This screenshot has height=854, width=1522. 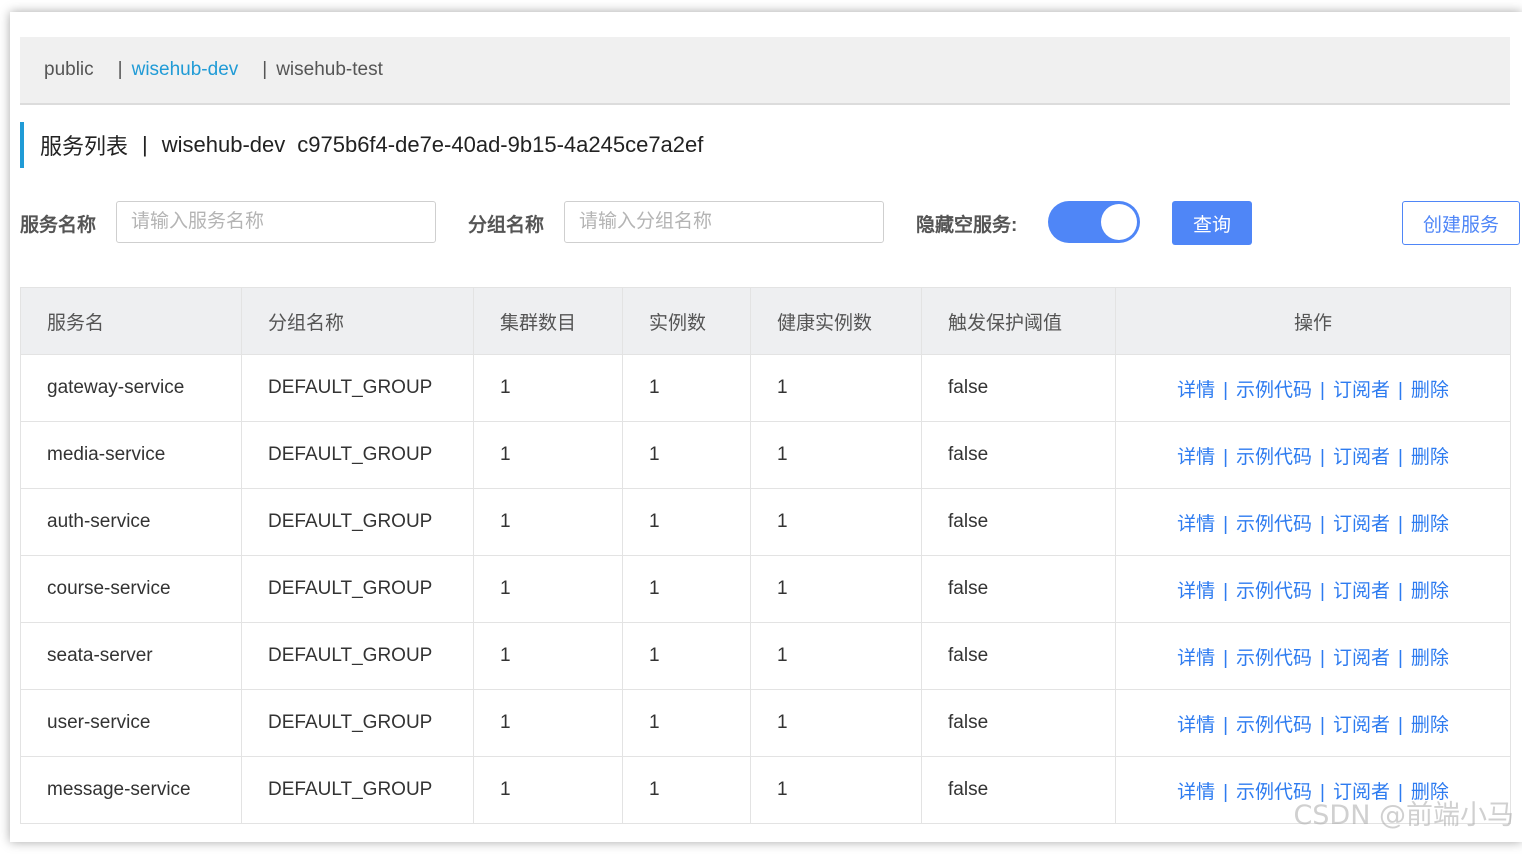 I want to click on filter-row: 服务名称 分组名称 隐藏空服务: 查询 创建服务, so click(x=770, y=223).